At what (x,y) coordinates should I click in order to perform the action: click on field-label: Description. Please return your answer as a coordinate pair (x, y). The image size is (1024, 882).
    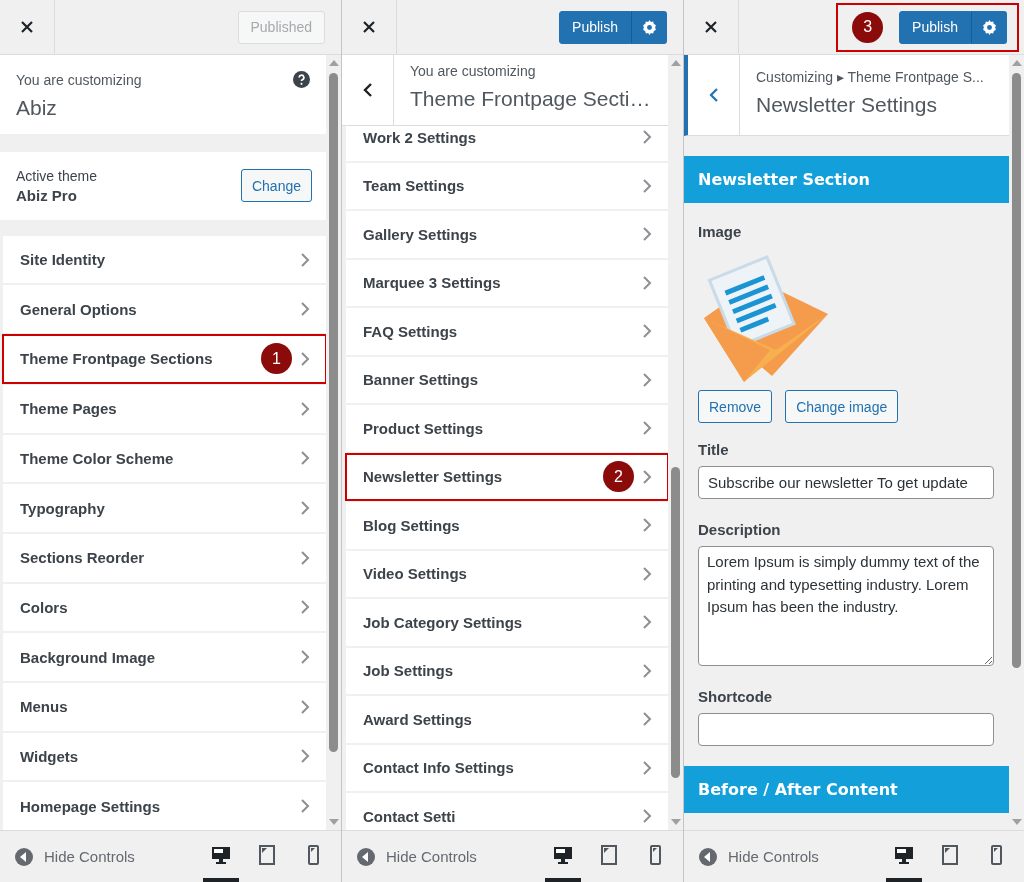
    Looking at the image, I should click on (740, 529).